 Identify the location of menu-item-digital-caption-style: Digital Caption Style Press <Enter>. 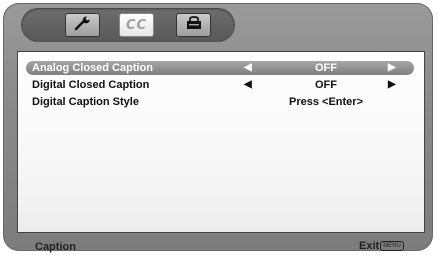
(220, 102).